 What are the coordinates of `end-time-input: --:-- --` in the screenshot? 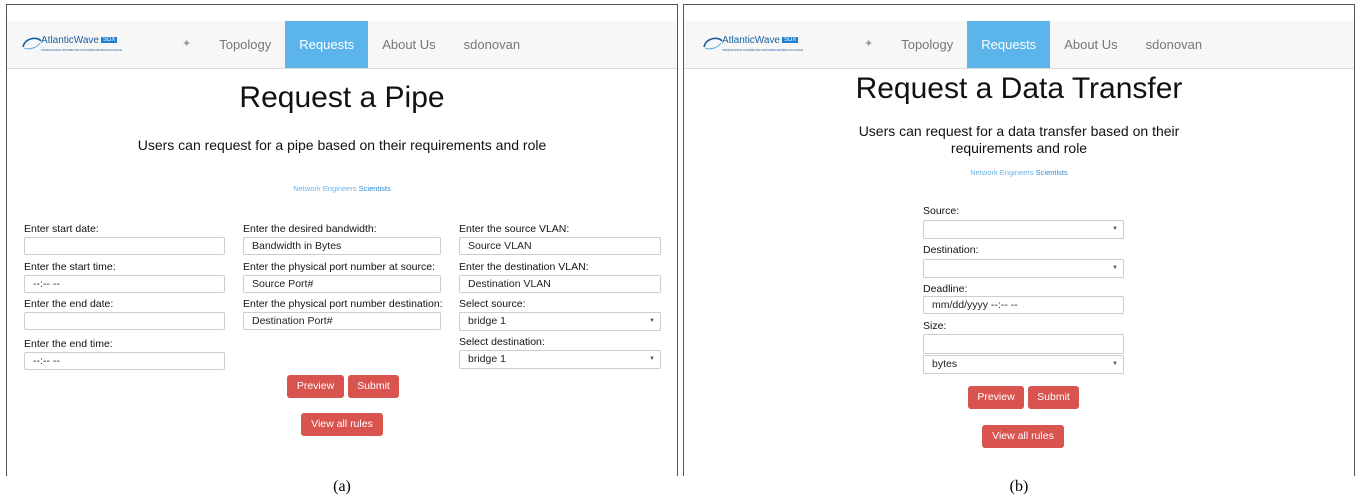 It's located at (124, 361).